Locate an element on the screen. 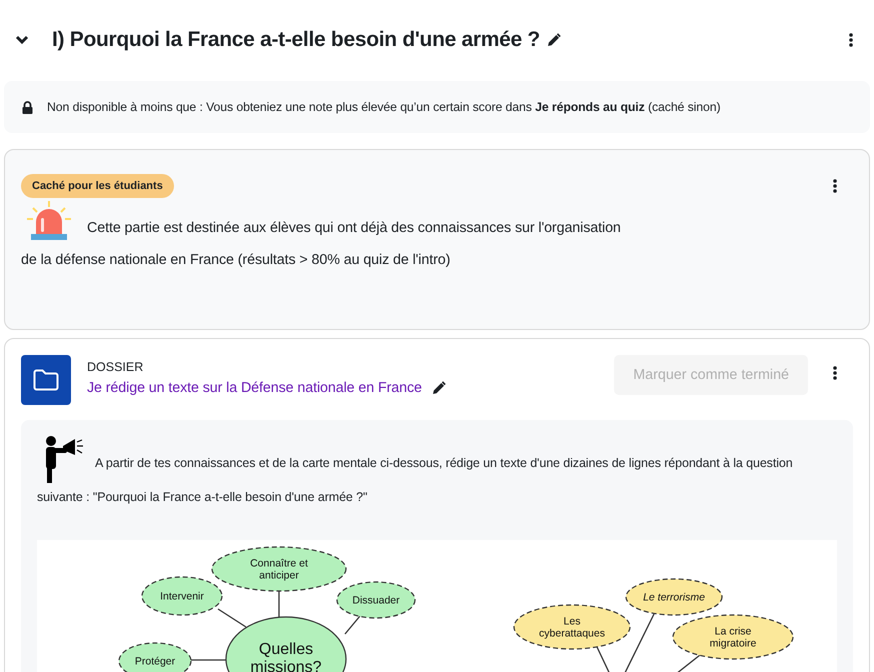 This screenshot has width=874, height=672. instruction-text: A partir de tes connaissances et de la carte mentale ci-dessous, rédige un texte d'une dizaines de lignes répondant à la question is located at coordinates (444, 464).